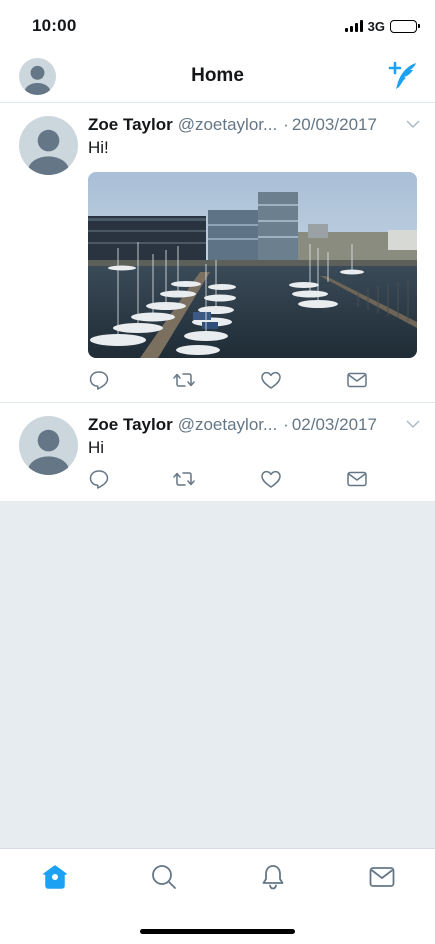  What do you see at coordinates (217, 25) in the screenshot?
I see `status-bar: 10:00 3G` at bounding box center [217, 25].